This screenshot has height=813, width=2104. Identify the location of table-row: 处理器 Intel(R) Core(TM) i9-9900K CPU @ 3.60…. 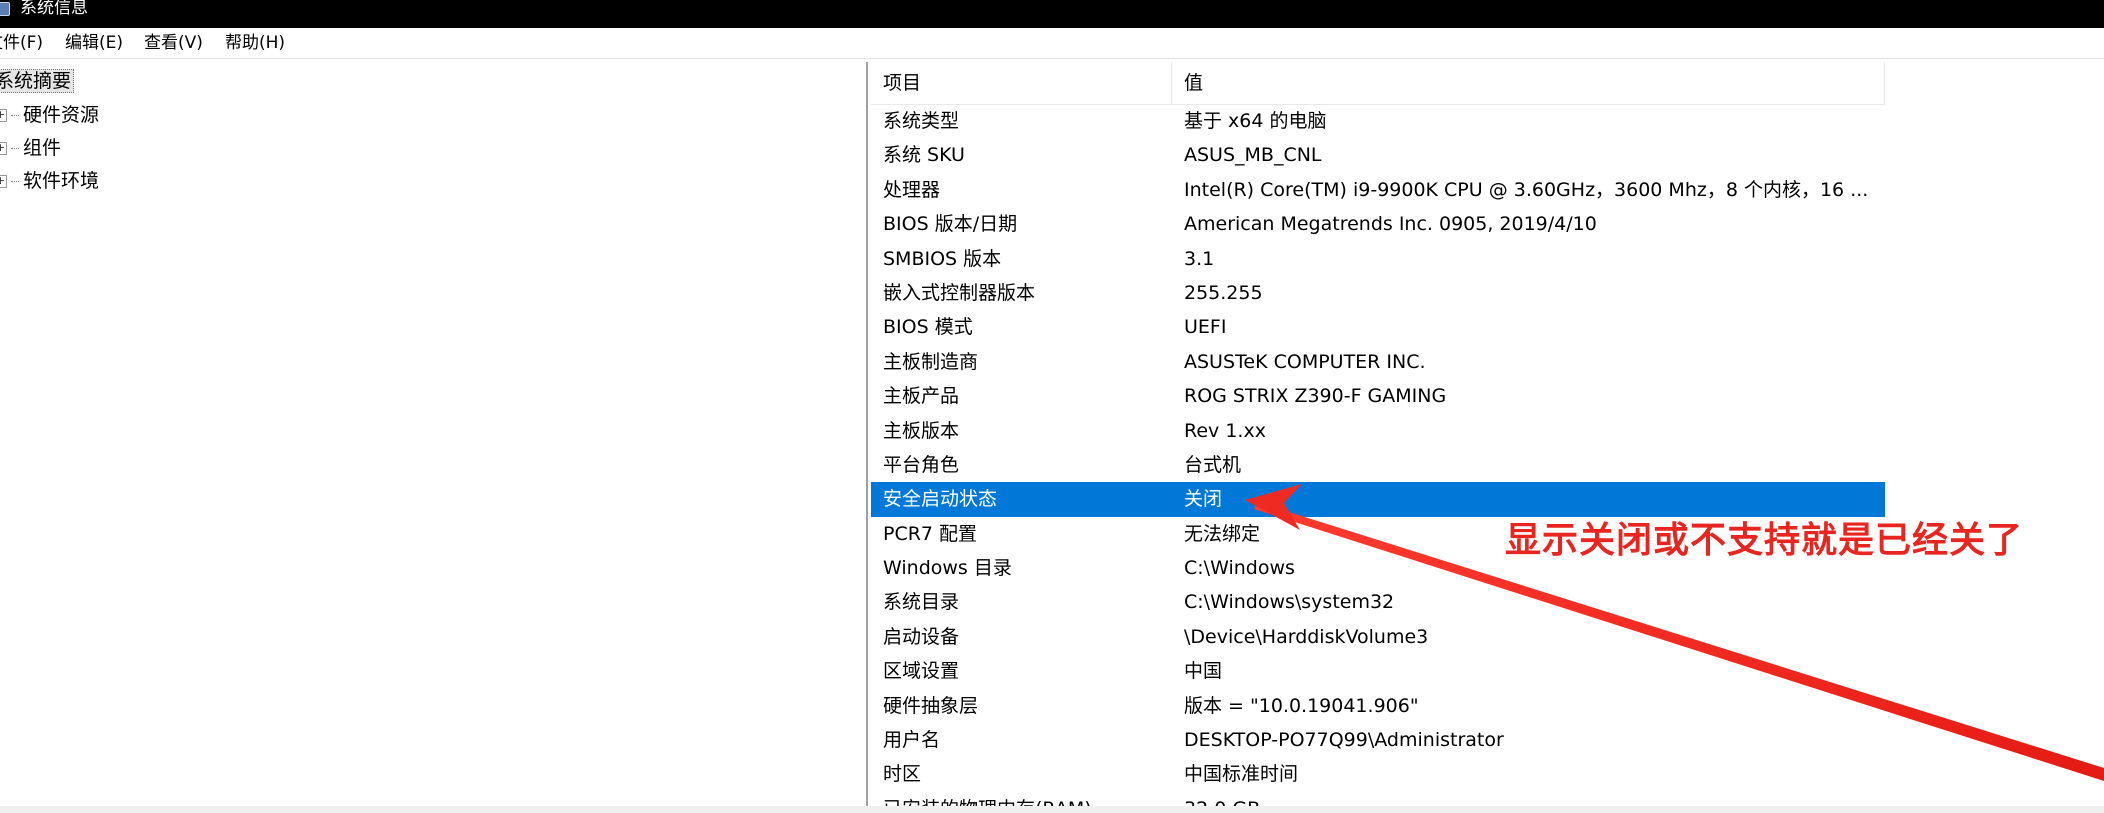
(1378, 190).